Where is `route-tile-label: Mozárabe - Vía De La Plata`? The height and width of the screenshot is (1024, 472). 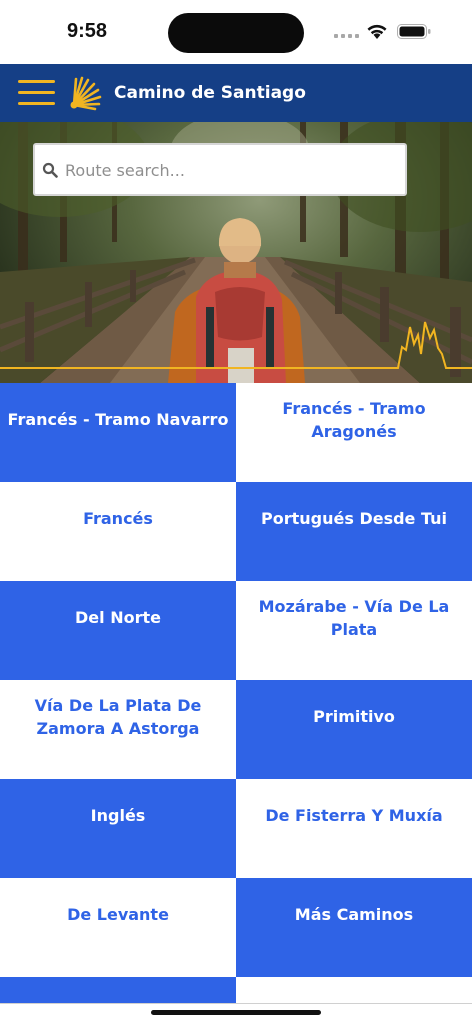 route-tile-label: Mozárabe - Vía De La Plata is located at coordinates (354, 617).